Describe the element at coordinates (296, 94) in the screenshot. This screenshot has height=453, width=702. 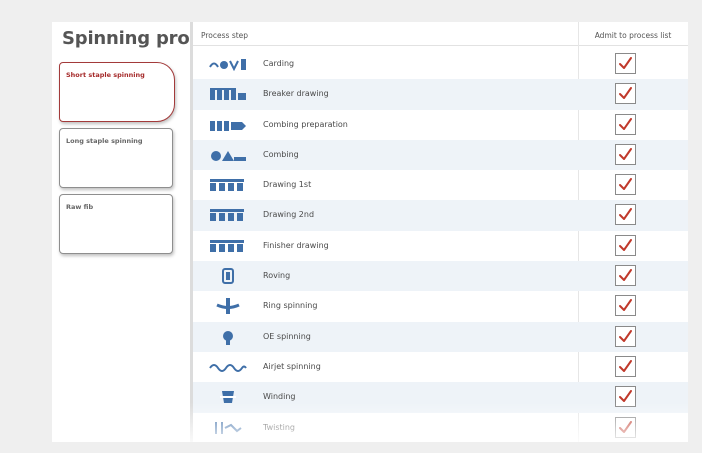
I see `process-step-label: Breaker drawing` at that location.